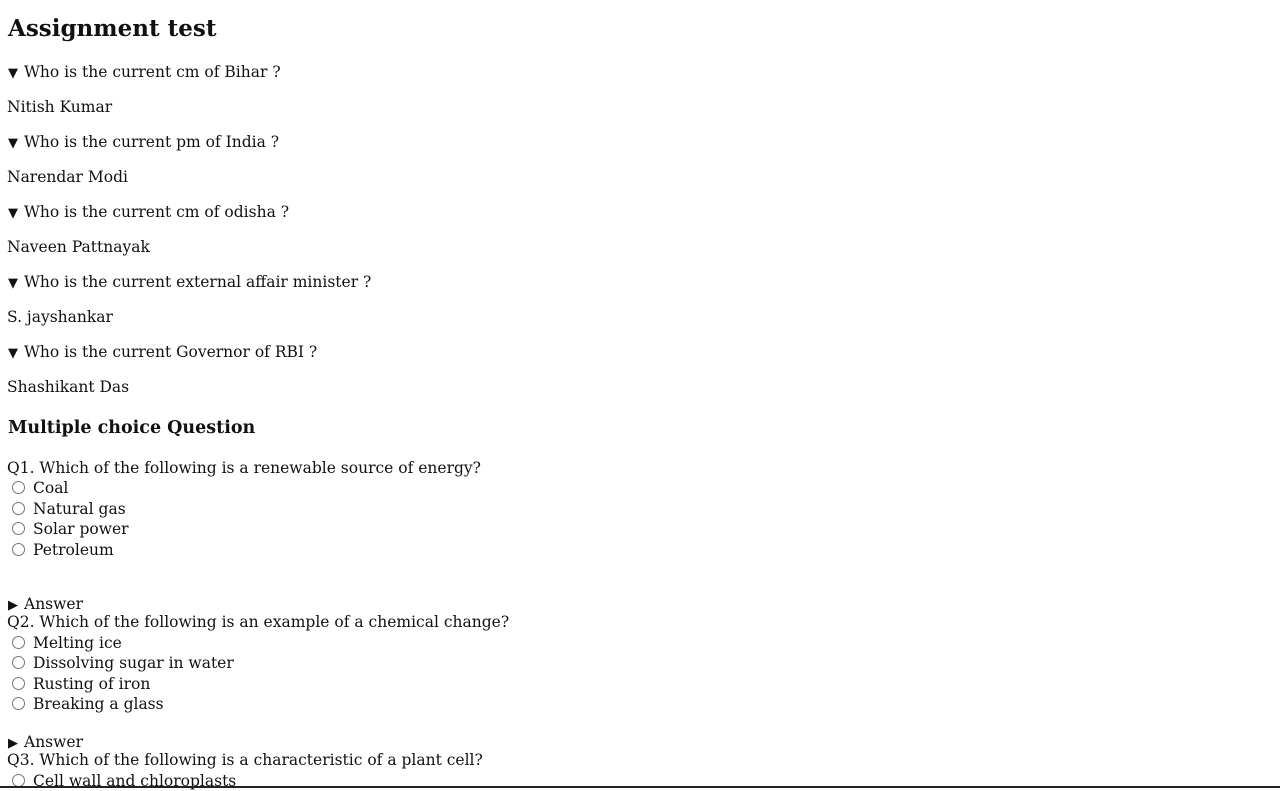  I want to click on faq-summary-2: ▼ Who is the current pm of India ?, so click(143, 143).